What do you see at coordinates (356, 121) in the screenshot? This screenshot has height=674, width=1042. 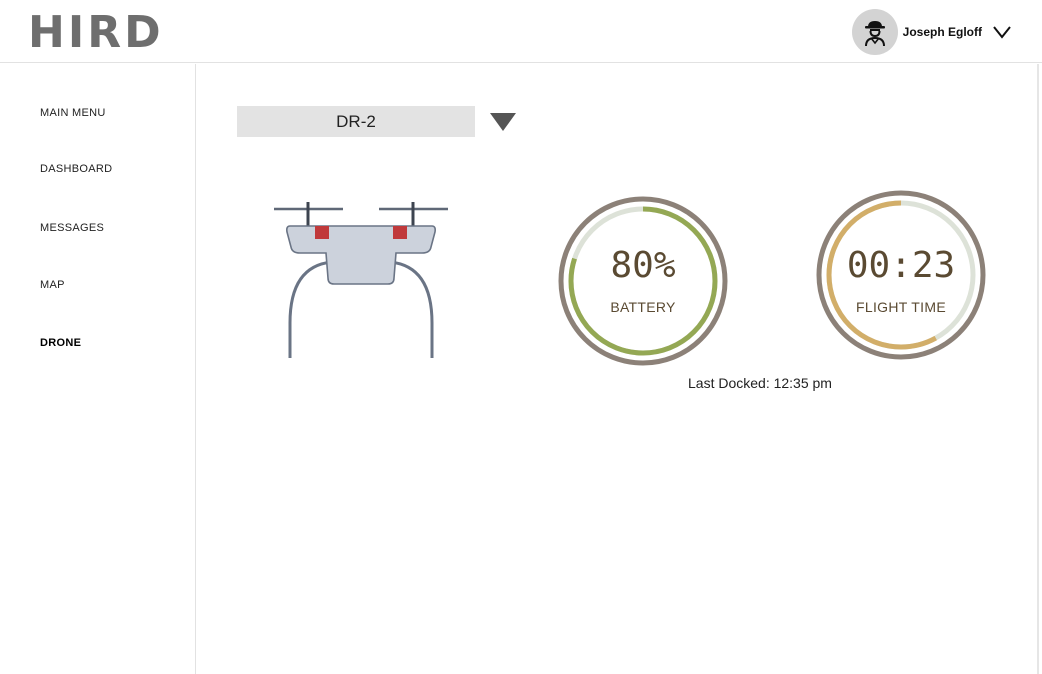 I see `drone-select: DR-2` at bounding box center [356, 121].